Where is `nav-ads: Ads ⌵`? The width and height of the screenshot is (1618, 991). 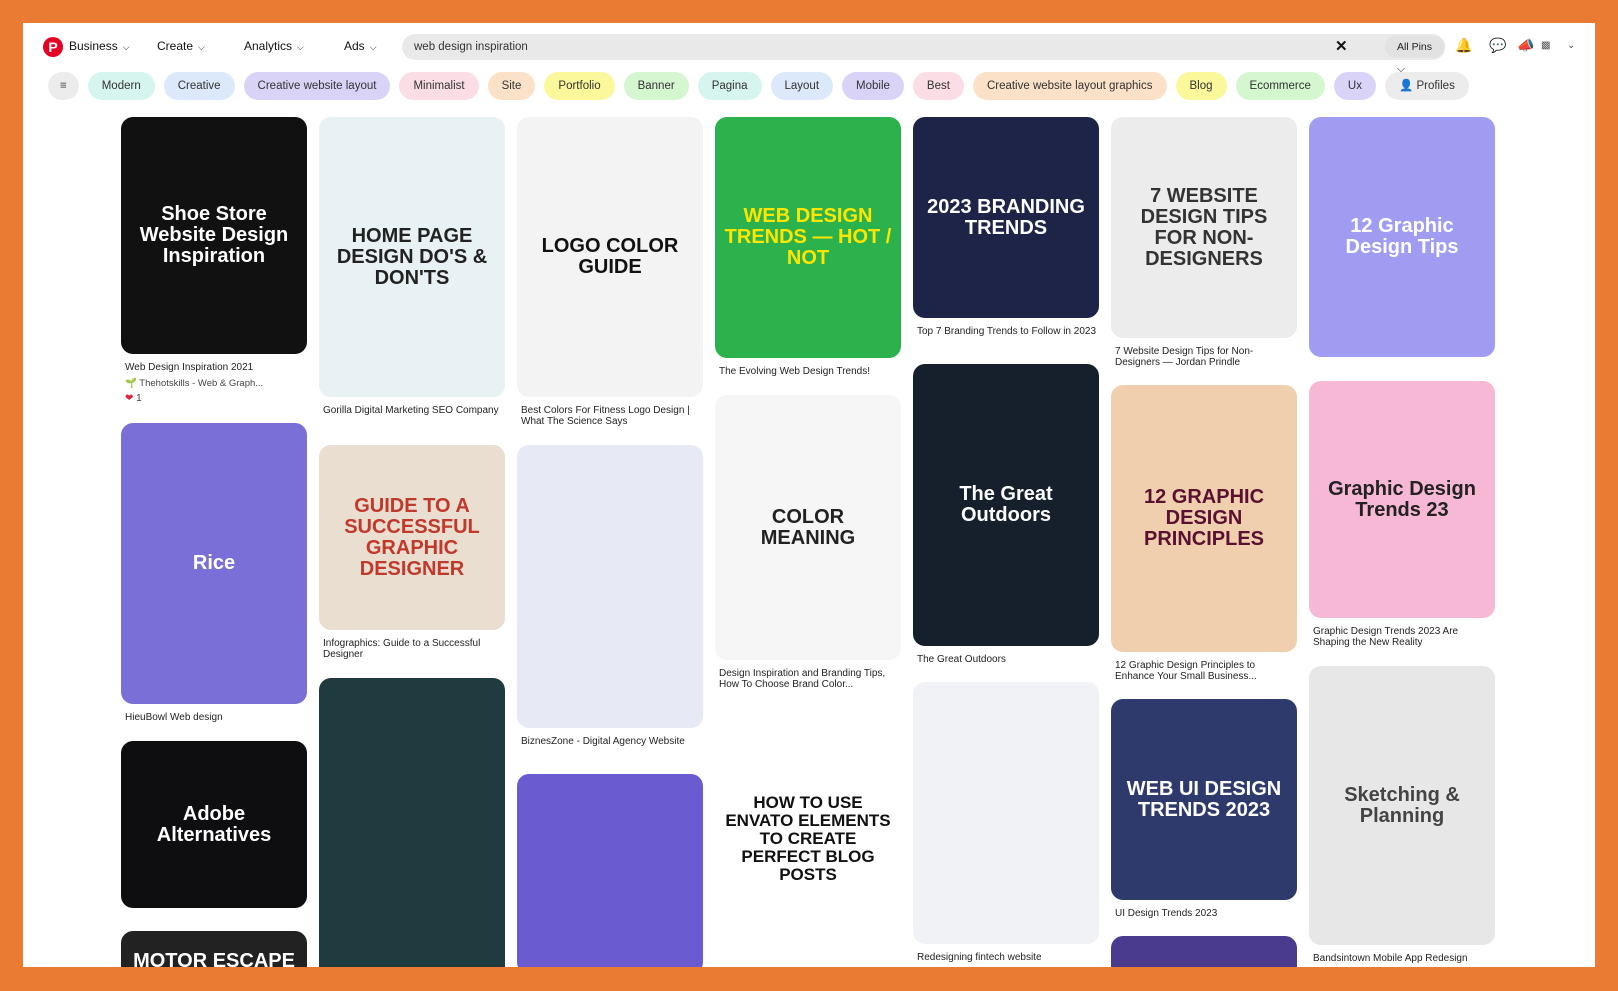
nav-ads: Ads ⌵ is located at coordinates (360, 46).